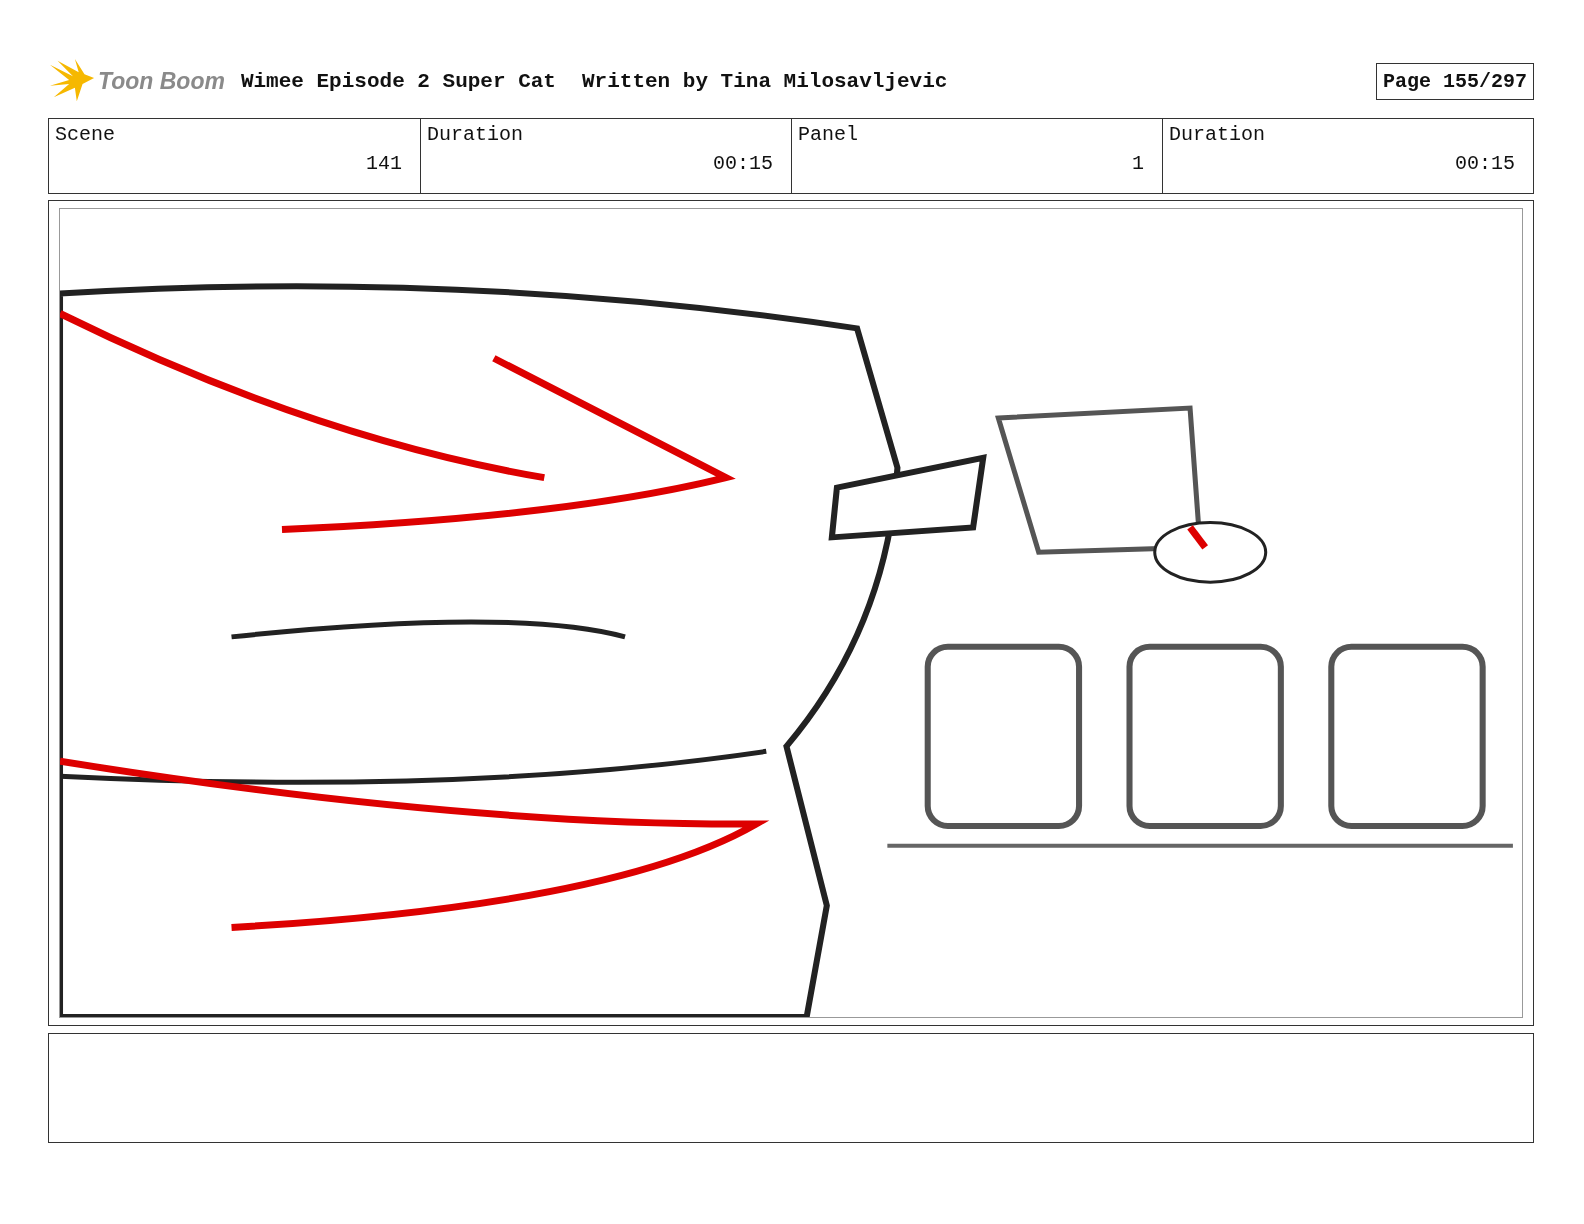 This screenshot has height=1224, width=1584. What do you see at coordinates (161, 81) in the screenshot?
I see `logo-text: Toon Boom` at bounding box center [161, 81].